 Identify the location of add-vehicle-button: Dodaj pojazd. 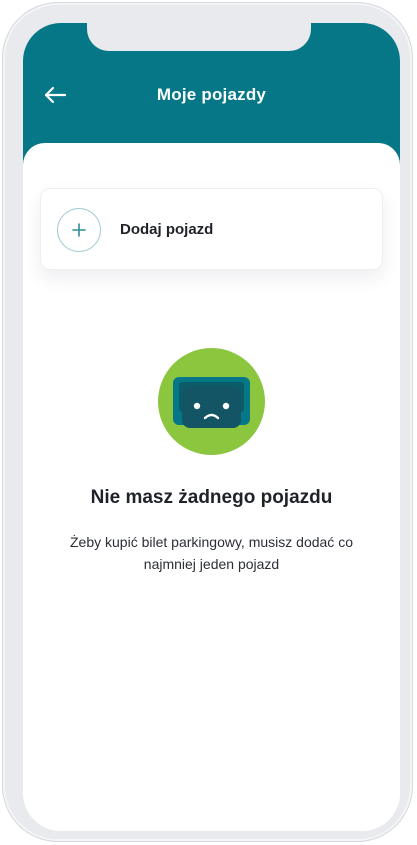
(211, 229).